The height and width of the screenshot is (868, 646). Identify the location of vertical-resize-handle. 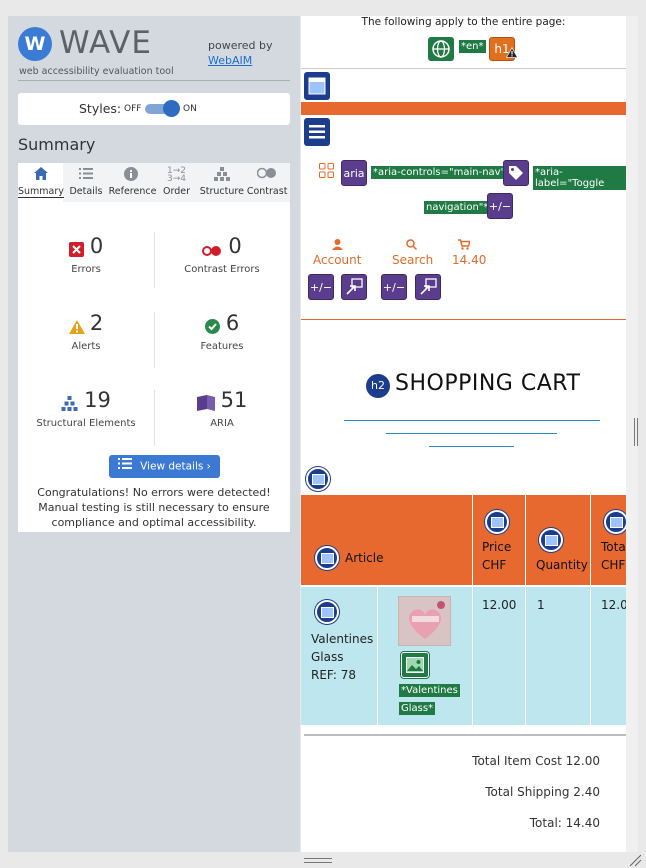
(636, 432).